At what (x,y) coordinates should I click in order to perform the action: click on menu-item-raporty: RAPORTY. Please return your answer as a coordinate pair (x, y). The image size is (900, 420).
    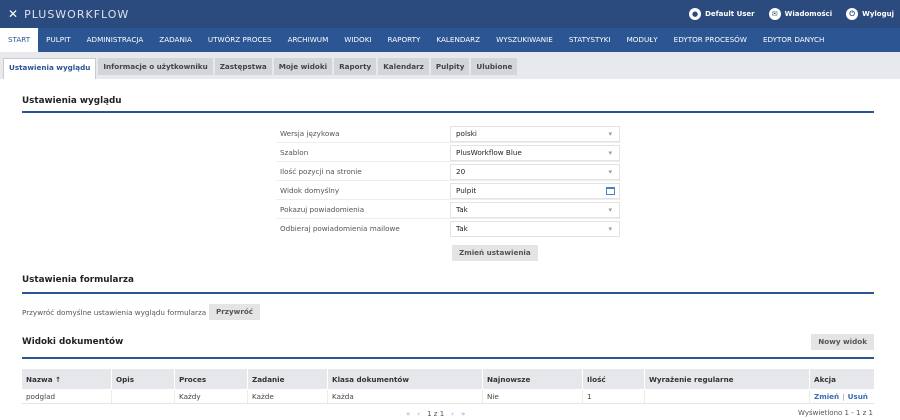
    Looking at the image, I should click on (404, 40).